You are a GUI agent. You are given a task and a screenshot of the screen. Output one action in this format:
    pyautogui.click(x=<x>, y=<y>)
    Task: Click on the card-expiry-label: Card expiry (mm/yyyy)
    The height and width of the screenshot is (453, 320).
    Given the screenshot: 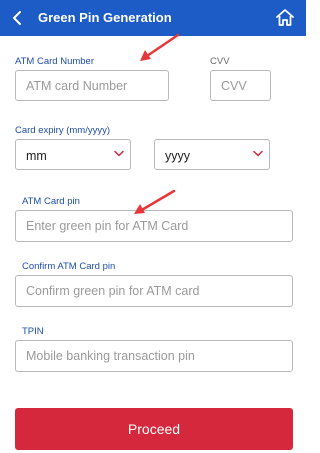 What is the action you would take?
    pyautogui.click(x=63, y=130)
    